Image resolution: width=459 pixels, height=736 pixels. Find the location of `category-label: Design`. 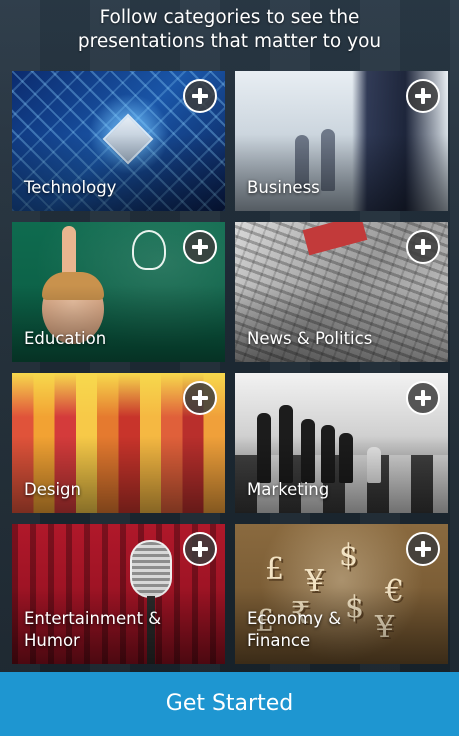

category-label: Design is located at coordinates (52, 489).